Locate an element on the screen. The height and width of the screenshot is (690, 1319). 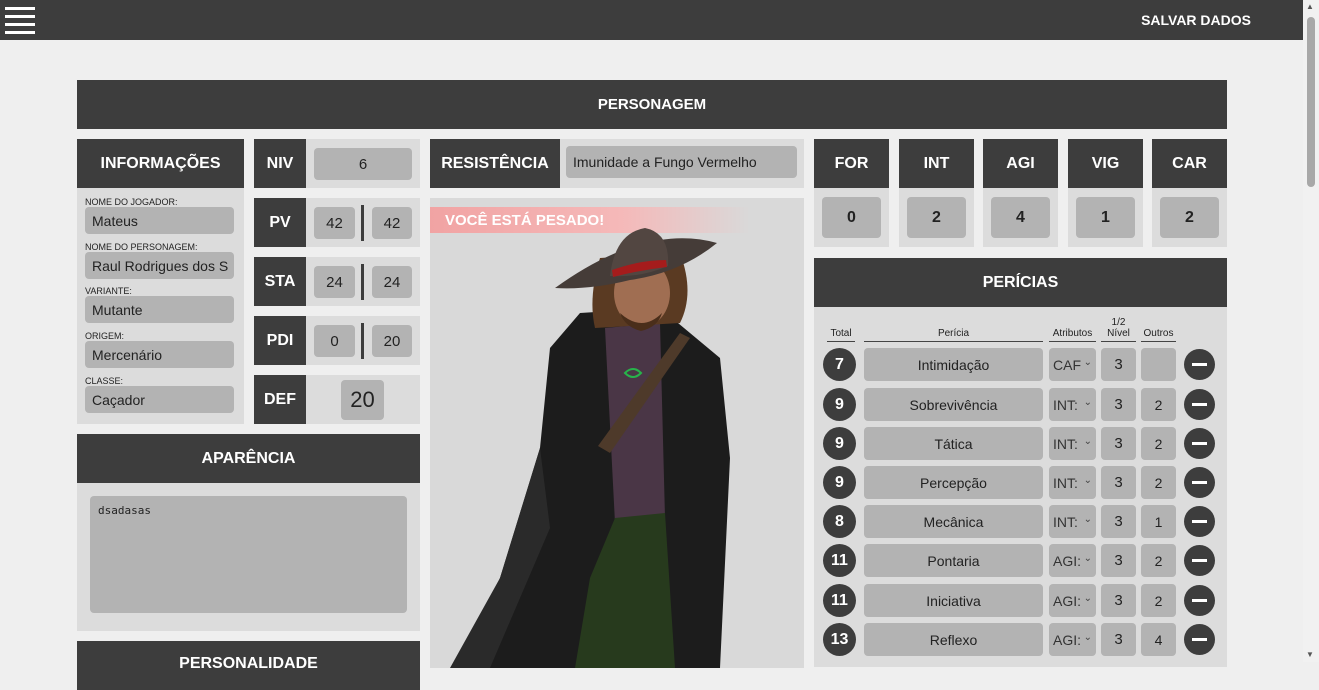
menu-icon is located at coordinates (20, 19).